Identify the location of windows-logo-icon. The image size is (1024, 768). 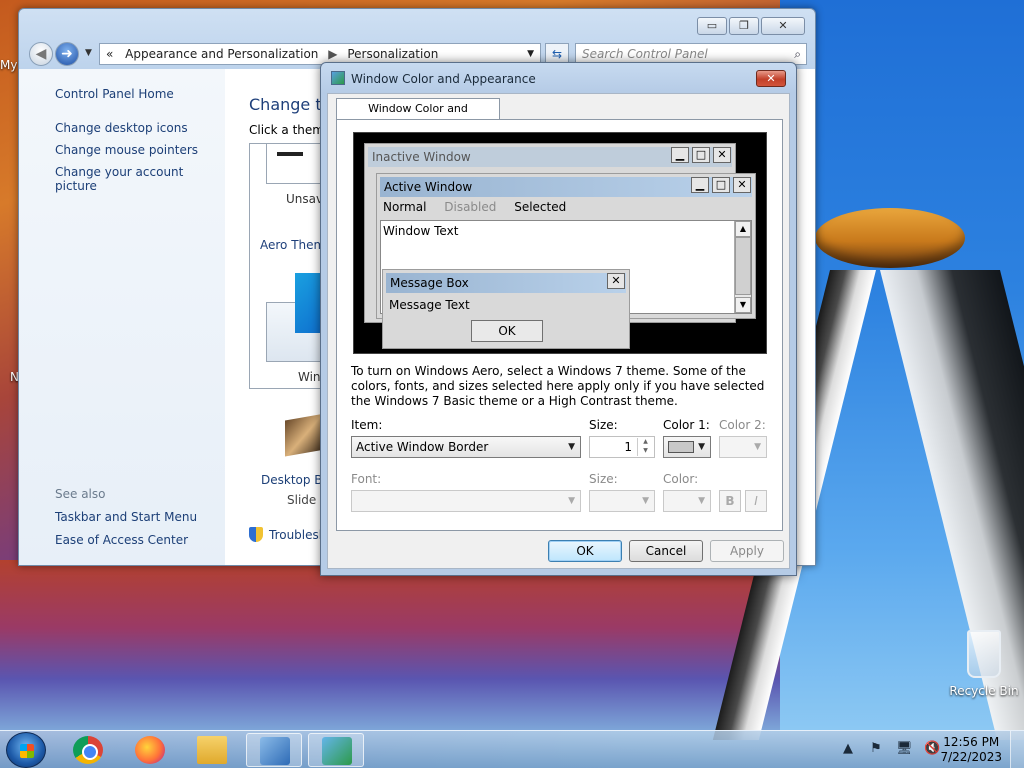
(27, 751).